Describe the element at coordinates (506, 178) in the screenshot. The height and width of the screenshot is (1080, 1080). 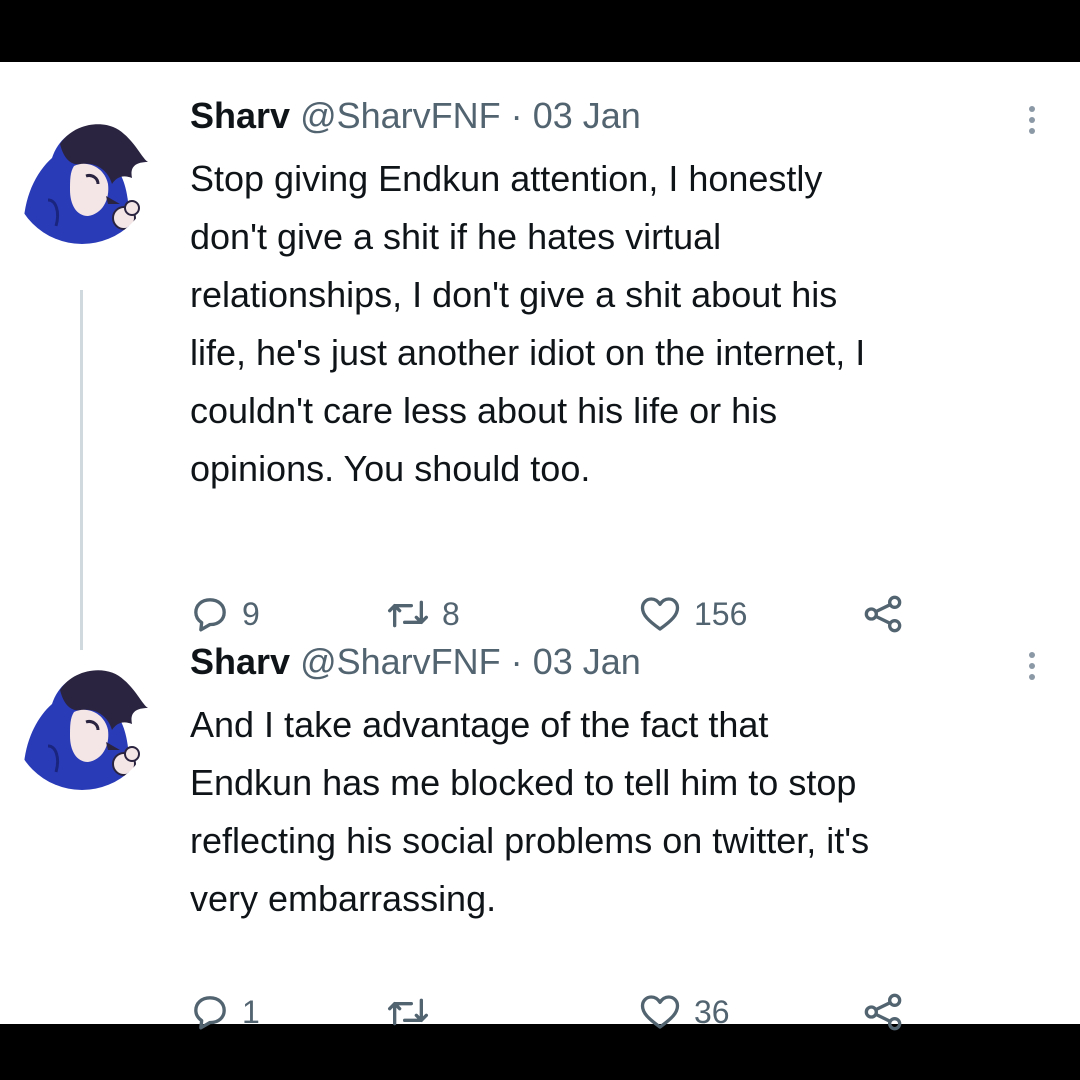
I see `tweet-text-line: Stop giving Endkun attention, I honestly` at that location.